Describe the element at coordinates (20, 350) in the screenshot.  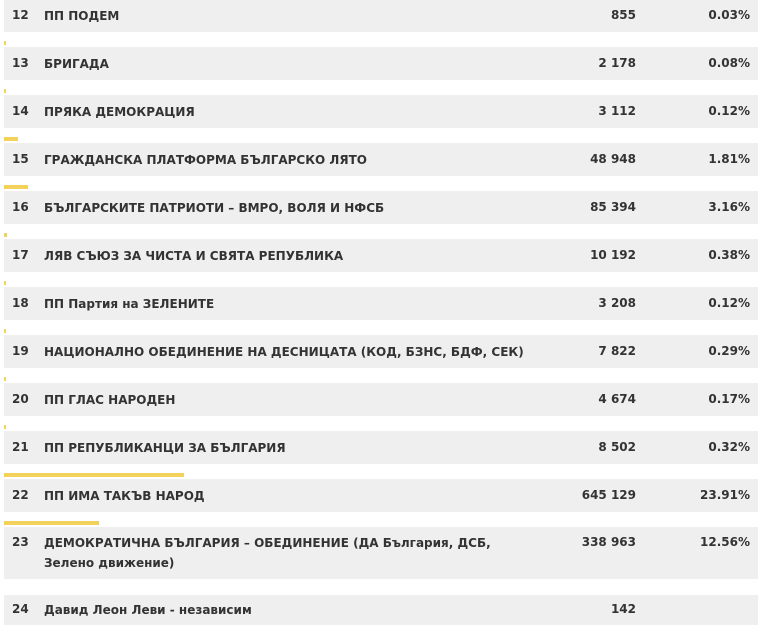
I see `party-number: 19` at that location.